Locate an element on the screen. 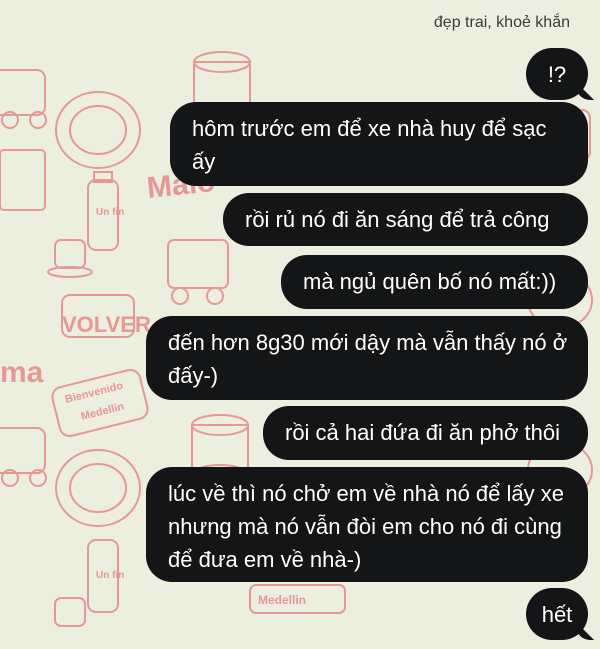 This screenshot has height=649, width=600. message-bubble: rồi rủ nó đi ăn sáng để trả công is located at coordinates (405, 219).